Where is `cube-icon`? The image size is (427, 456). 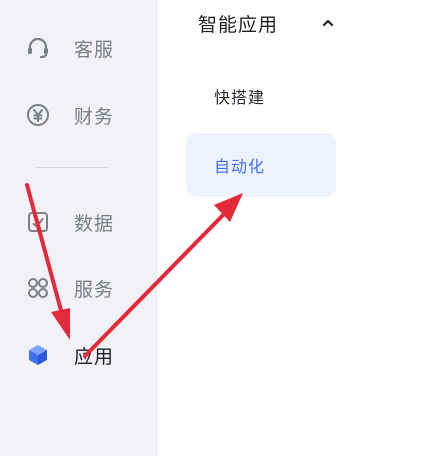
cube-icon is located at coordinates (38, 355).